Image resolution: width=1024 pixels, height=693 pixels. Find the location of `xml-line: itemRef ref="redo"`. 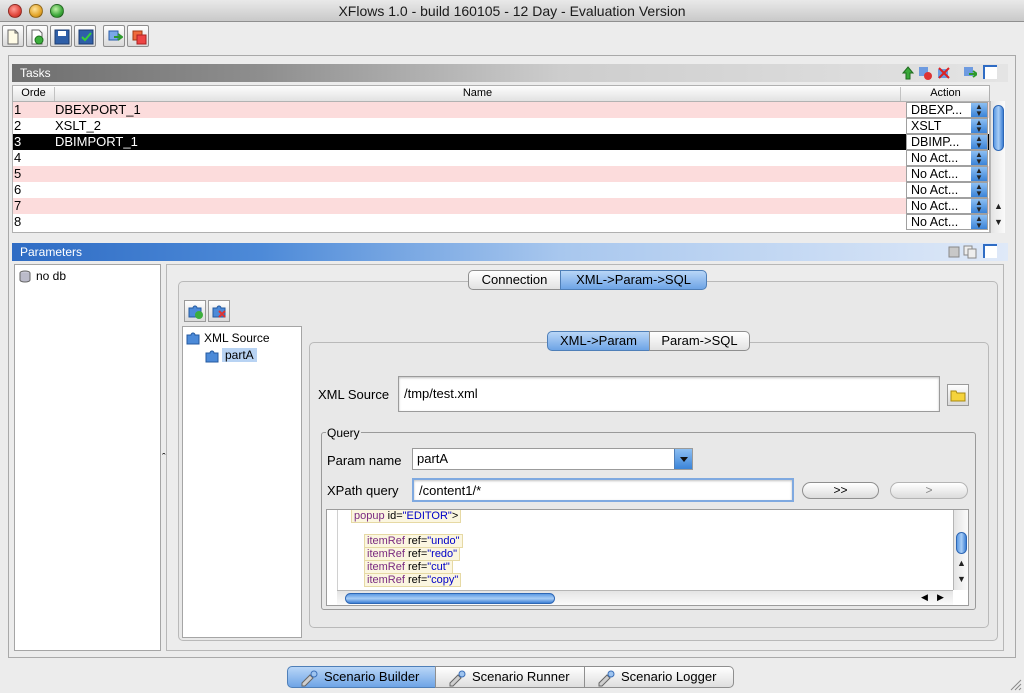

xml-line: itemRef ref="redo" is located at coordinates (412, 554).